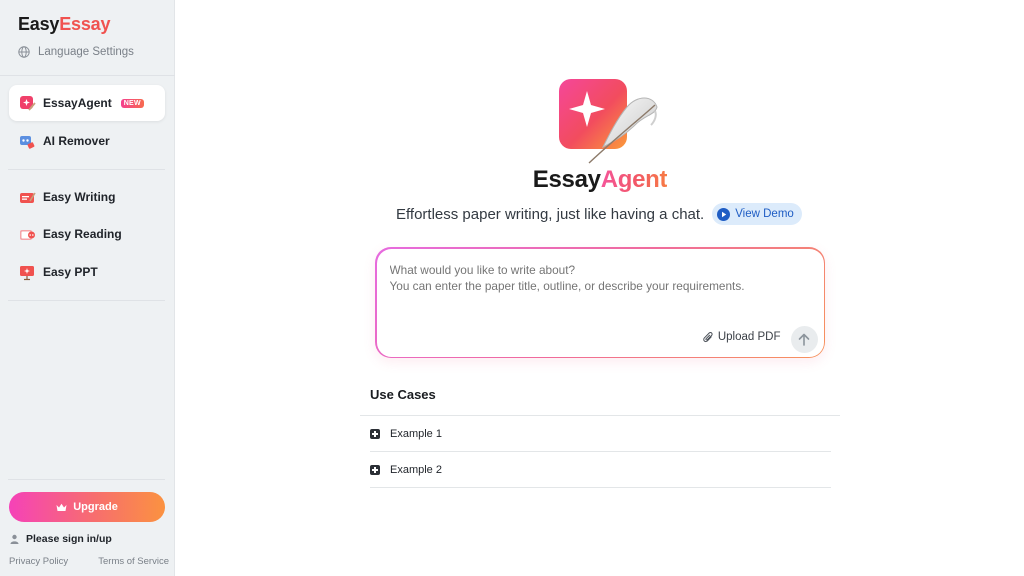 The image size is (1024, 576). I want to click on prompt-box: Upload PDF, so click(600, 302).